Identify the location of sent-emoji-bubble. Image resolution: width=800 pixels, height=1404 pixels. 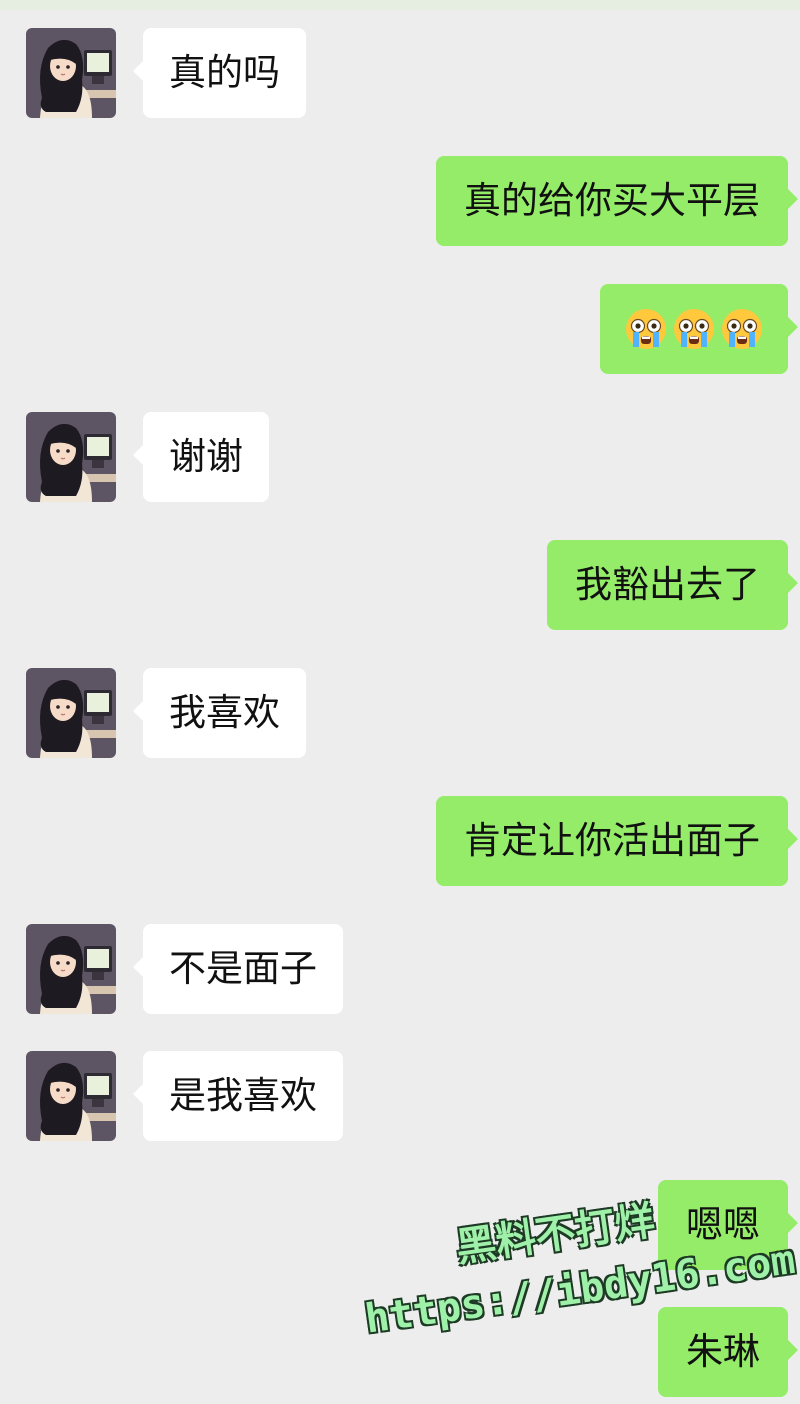
(699, 329).